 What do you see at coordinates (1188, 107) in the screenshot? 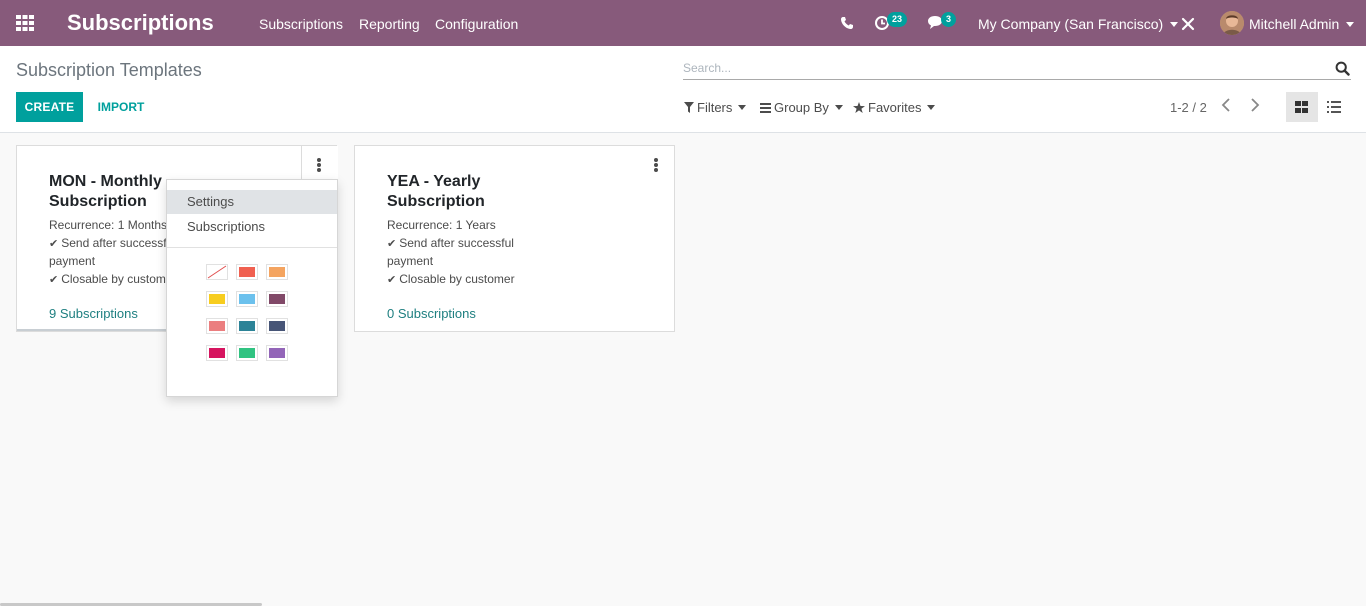
I see `pager-value: 1-2 / 2` at bounding box center [1188, 107].